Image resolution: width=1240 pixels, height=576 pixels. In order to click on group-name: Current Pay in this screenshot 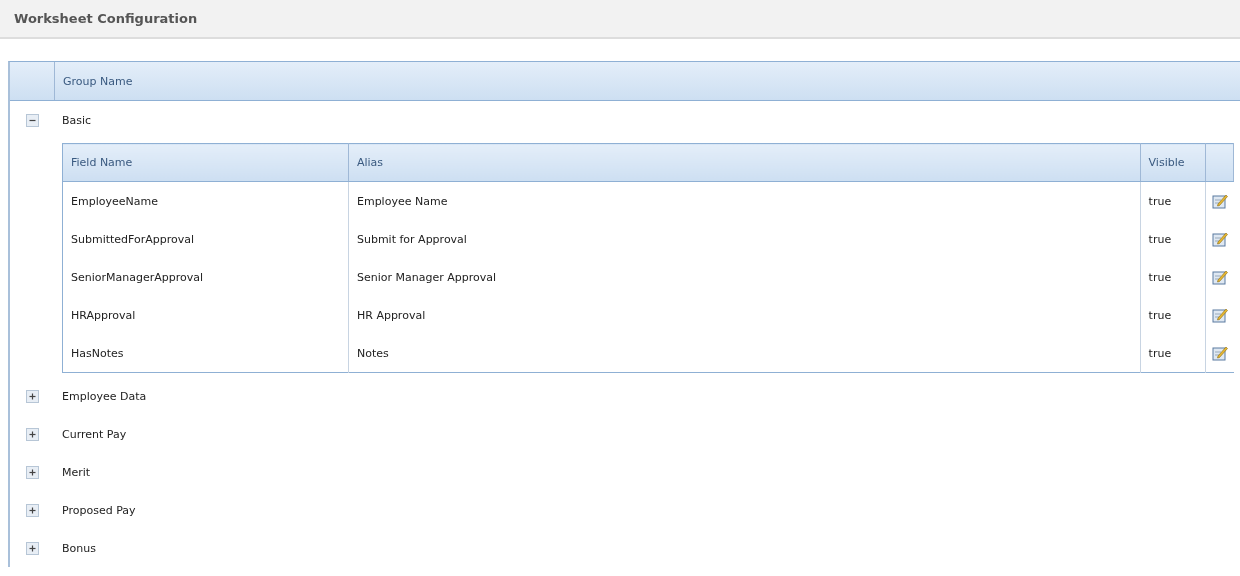, I will do `click(94, 434)`.